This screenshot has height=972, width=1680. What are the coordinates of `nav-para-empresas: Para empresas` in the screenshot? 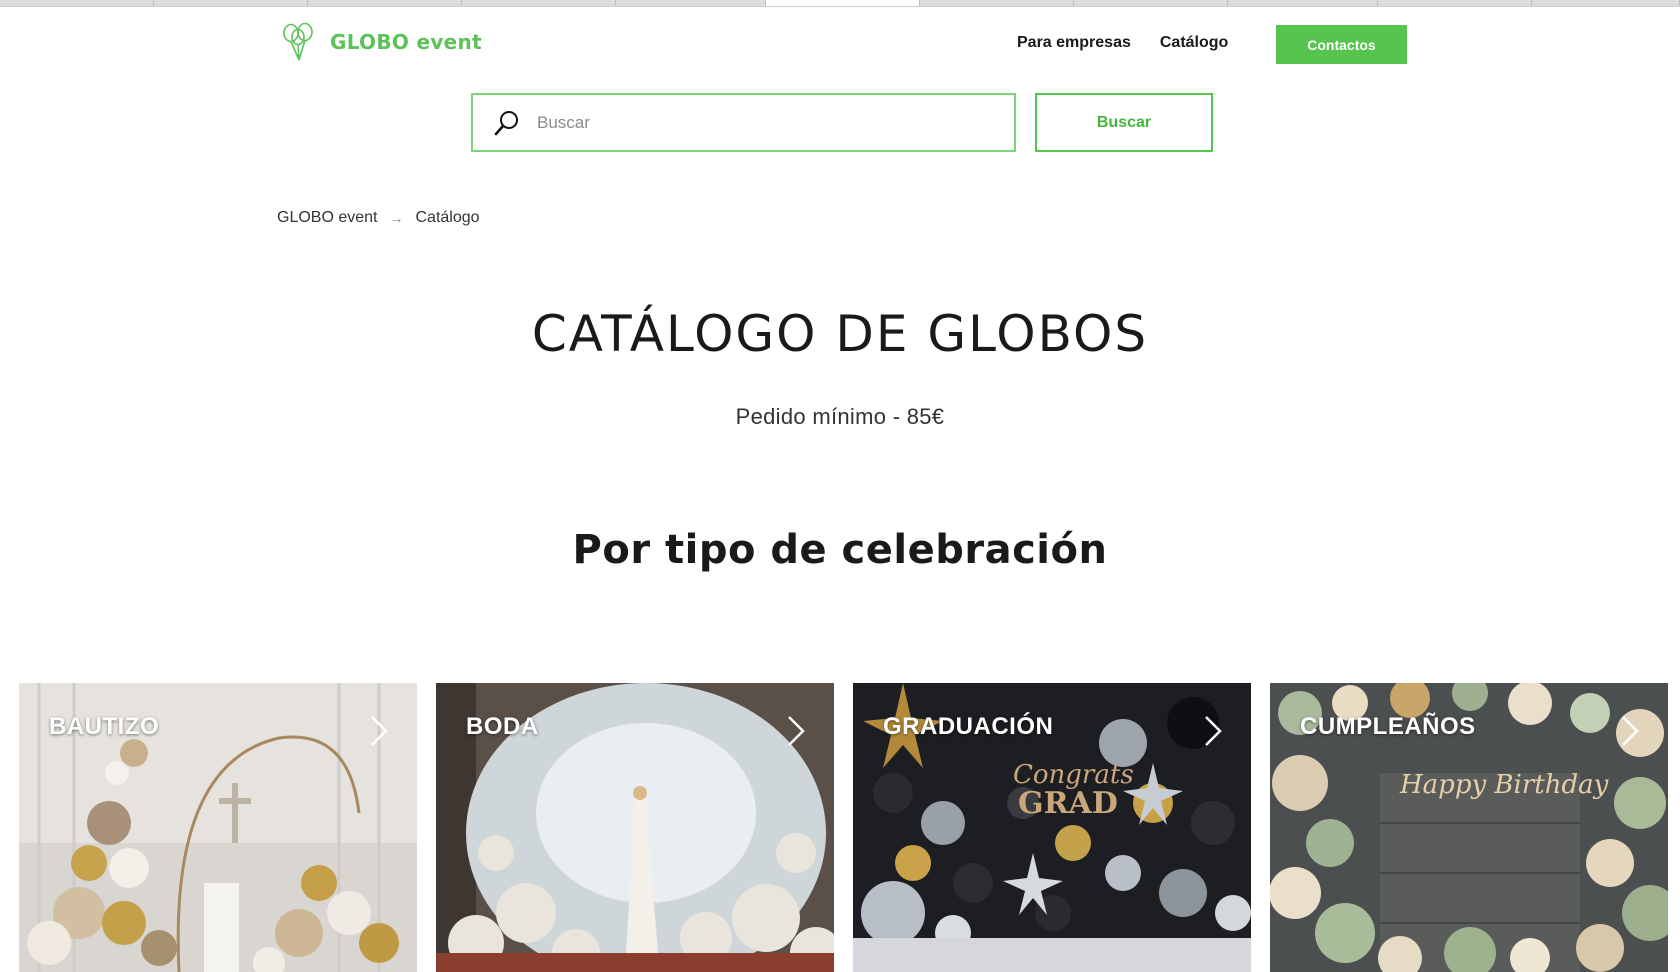 It's located at (1074, 43).